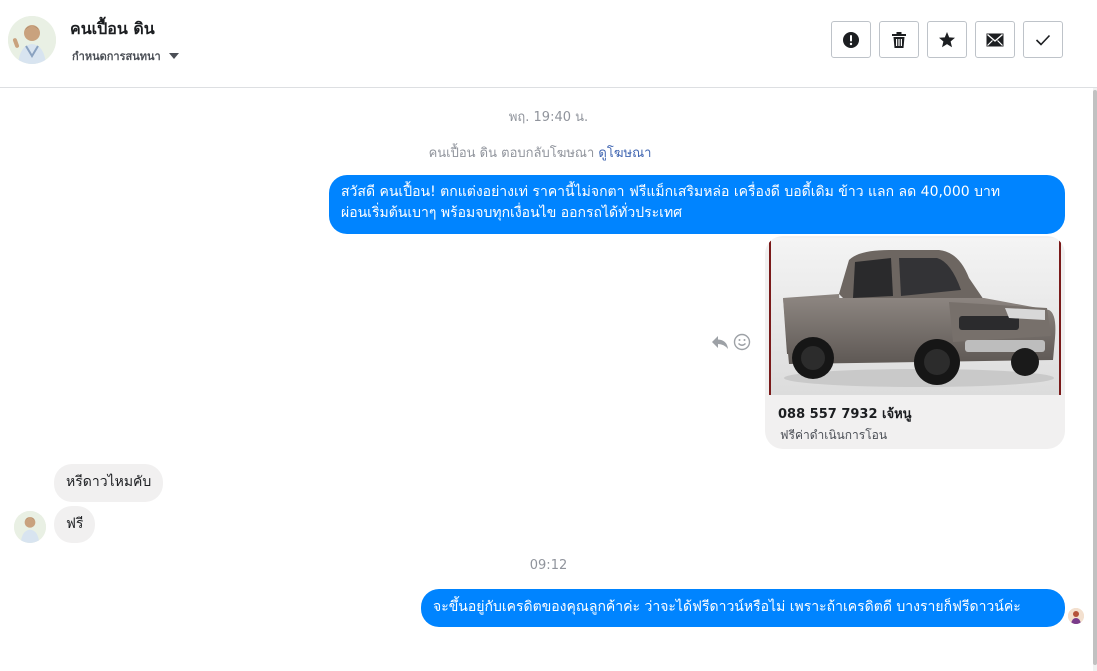  Describe the element at coordinates (112, 29) in the screenshot. I see `contact-name: คนเปื้อน ดิน` at that location.